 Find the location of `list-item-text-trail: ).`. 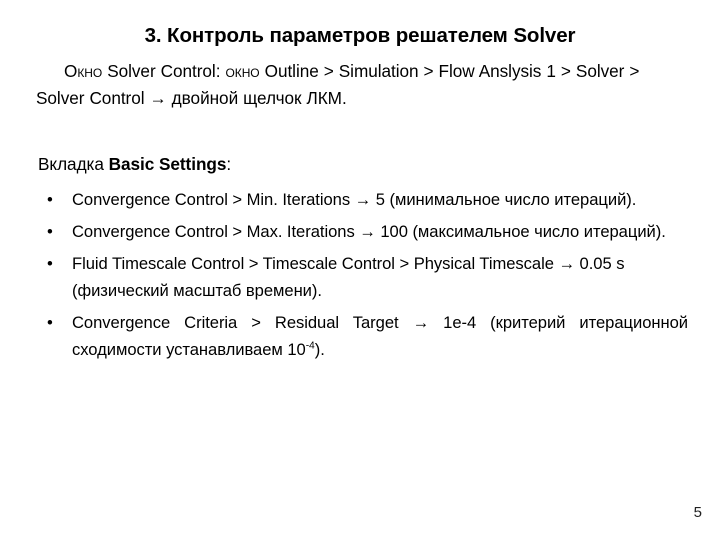

list-item-text-trail: ). is located at coordinates (319, 349).